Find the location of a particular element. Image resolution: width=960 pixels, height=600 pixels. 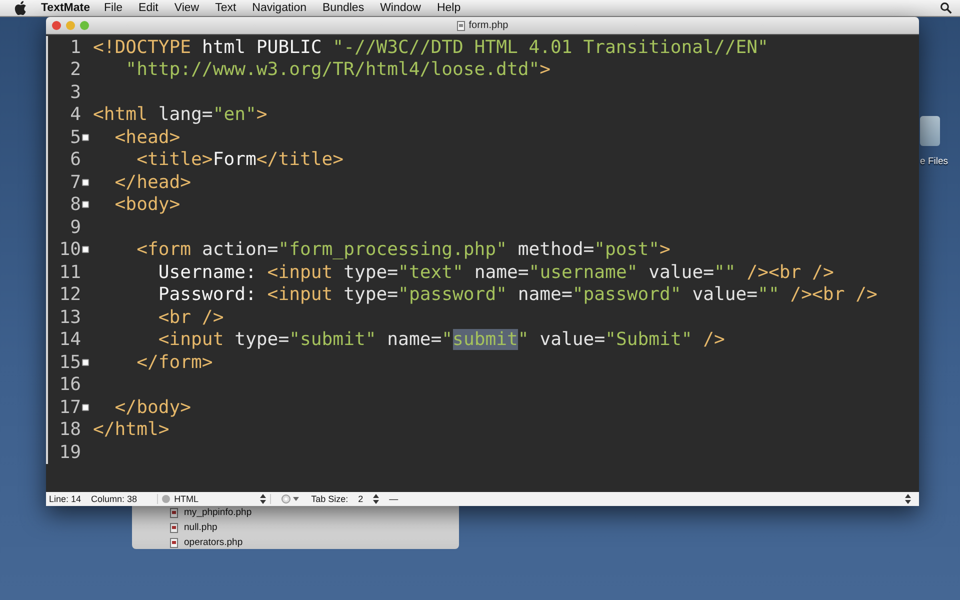

menu-item: Navigation is located at coordinates (279, 8).